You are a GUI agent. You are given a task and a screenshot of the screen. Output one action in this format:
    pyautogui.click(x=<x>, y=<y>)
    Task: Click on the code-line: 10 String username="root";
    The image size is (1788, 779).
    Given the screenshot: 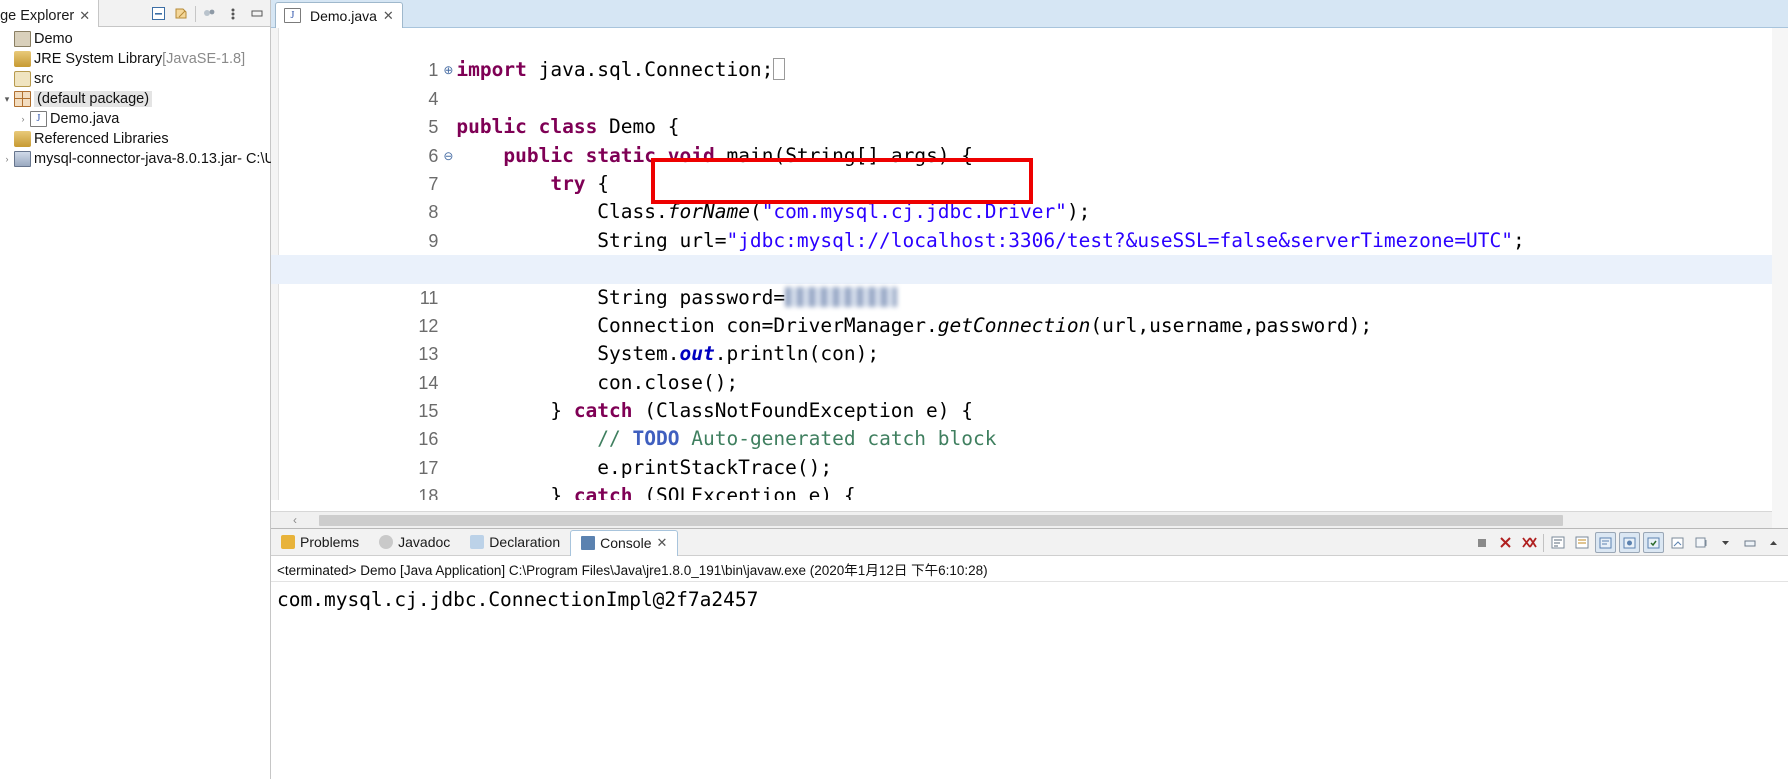 What is the action you would take?
    pyautogui.click(x=1029, y=253)
    